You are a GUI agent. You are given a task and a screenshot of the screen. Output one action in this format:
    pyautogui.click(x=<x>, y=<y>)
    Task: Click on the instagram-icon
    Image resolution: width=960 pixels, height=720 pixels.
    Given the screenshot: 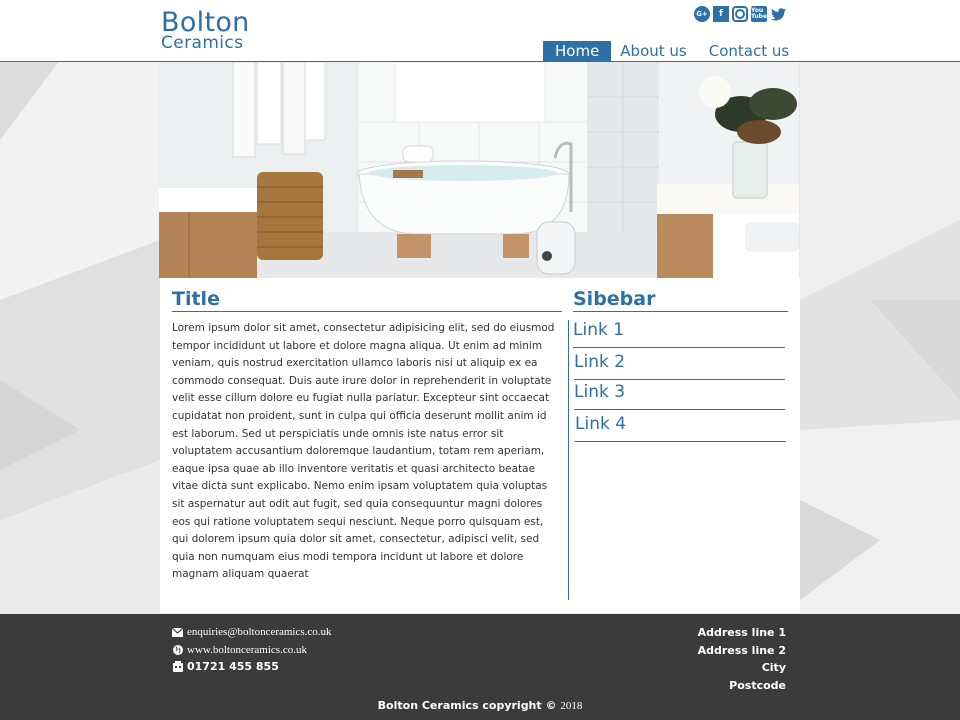 What is the action you would take?
    pyautogui.click(x=740, y=14)
    